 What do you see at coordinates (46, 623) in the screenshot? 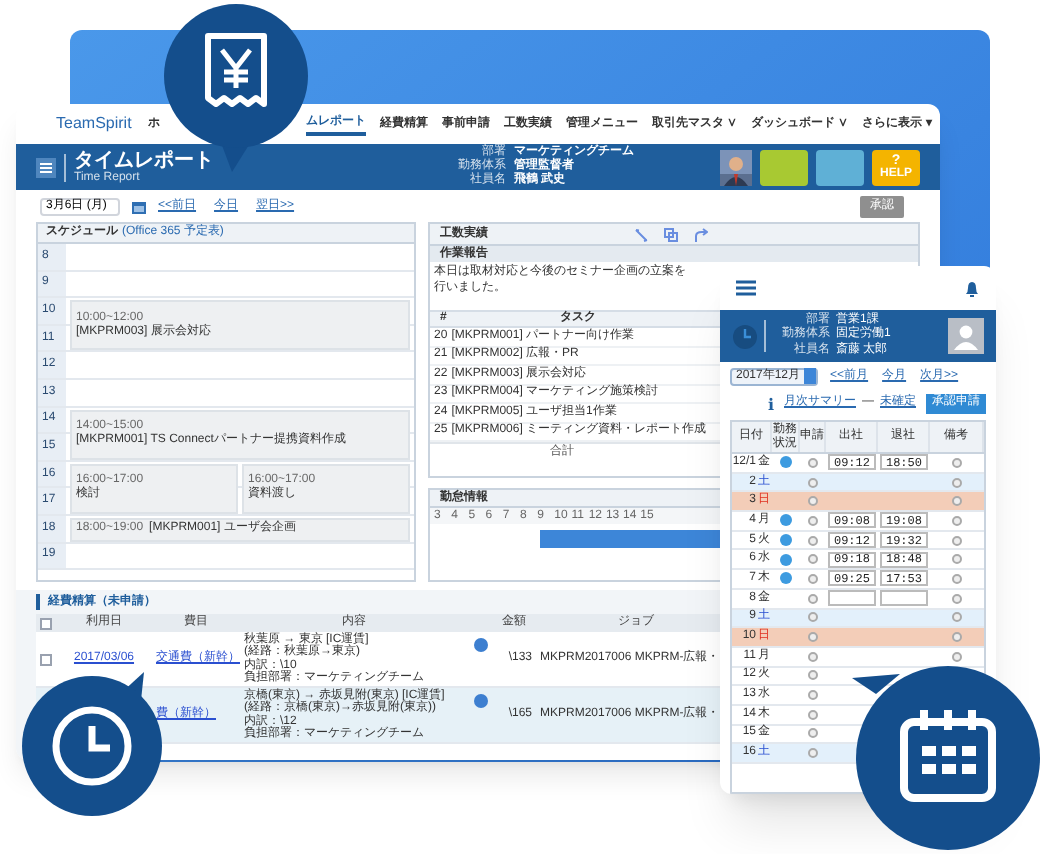
I see `select-all-checkbox` at bounding box center [46, 623].